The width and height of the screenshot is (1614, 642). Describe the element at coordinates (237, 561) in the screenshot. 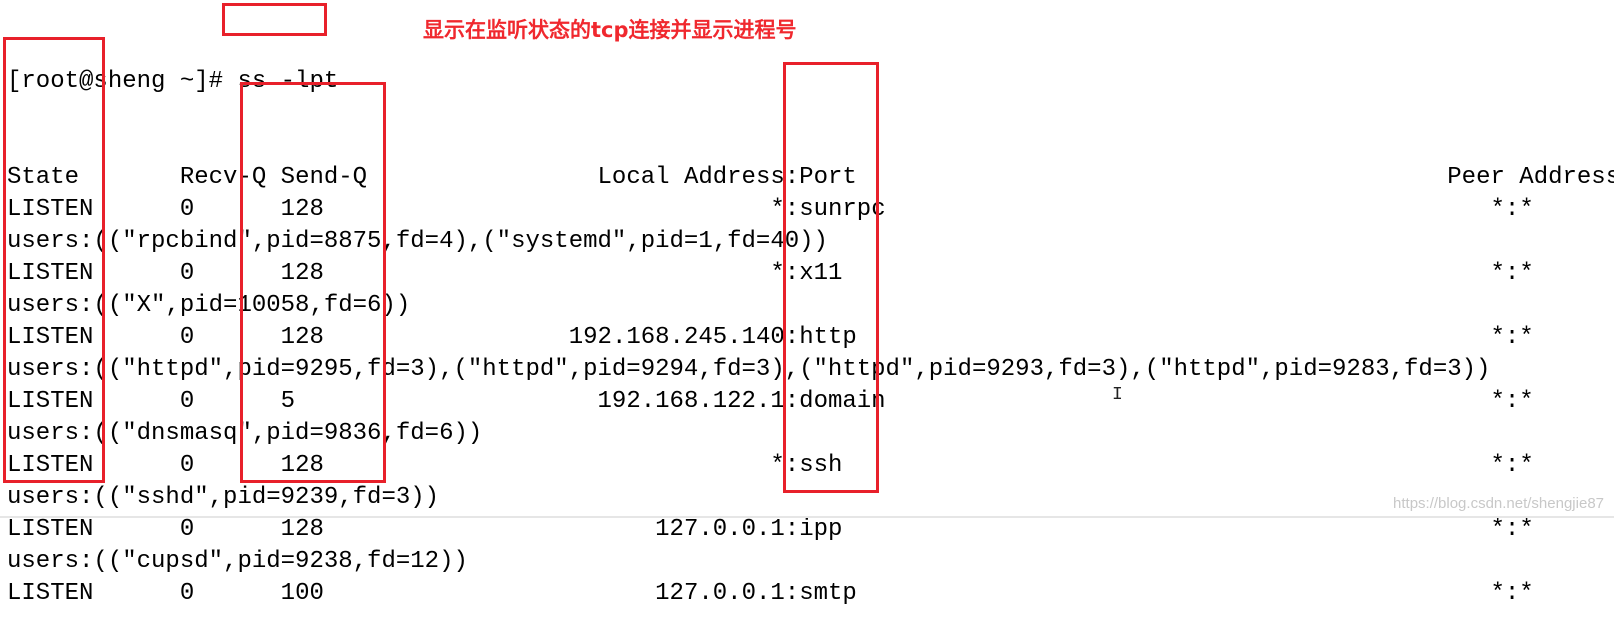

I see `process-users-text: users:(("cupsd",pid=9238,fd=12))` at that location.